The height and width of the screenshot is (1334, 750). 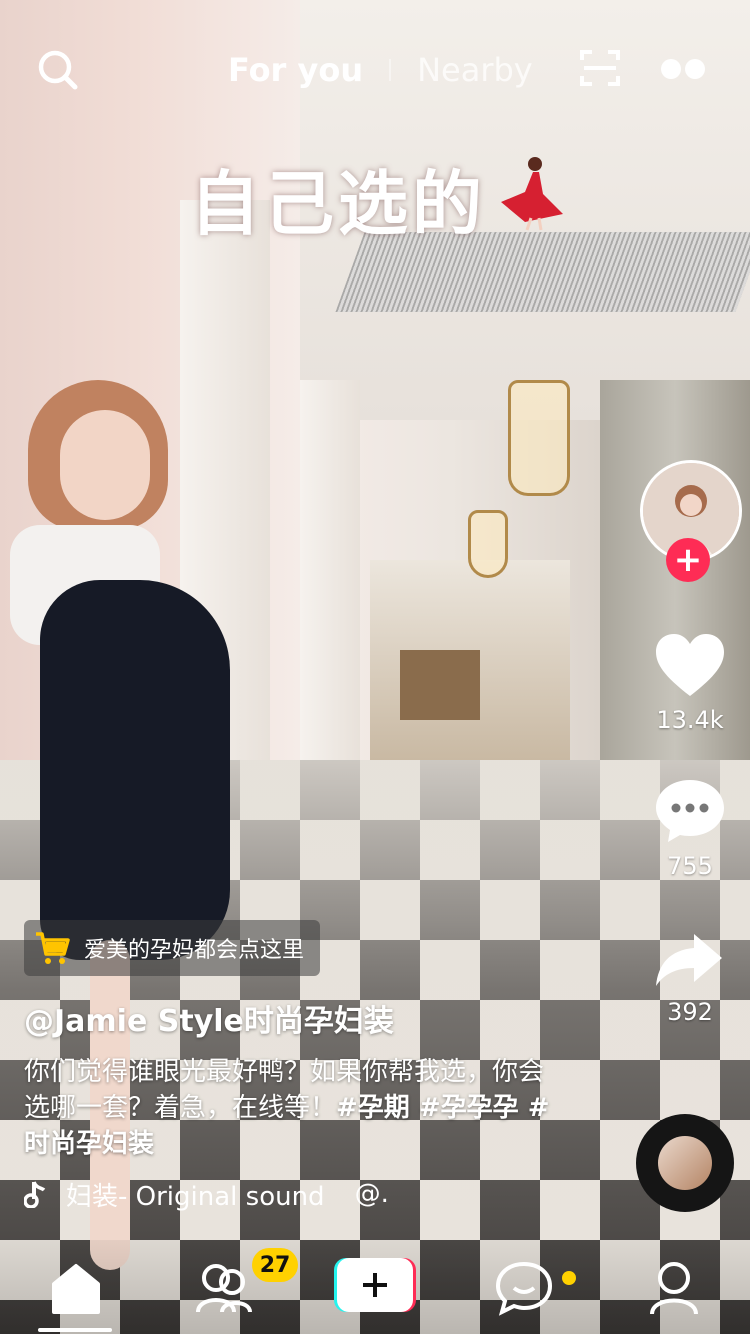 I want to click on comment-button: 755, so click(x=690, y=829).